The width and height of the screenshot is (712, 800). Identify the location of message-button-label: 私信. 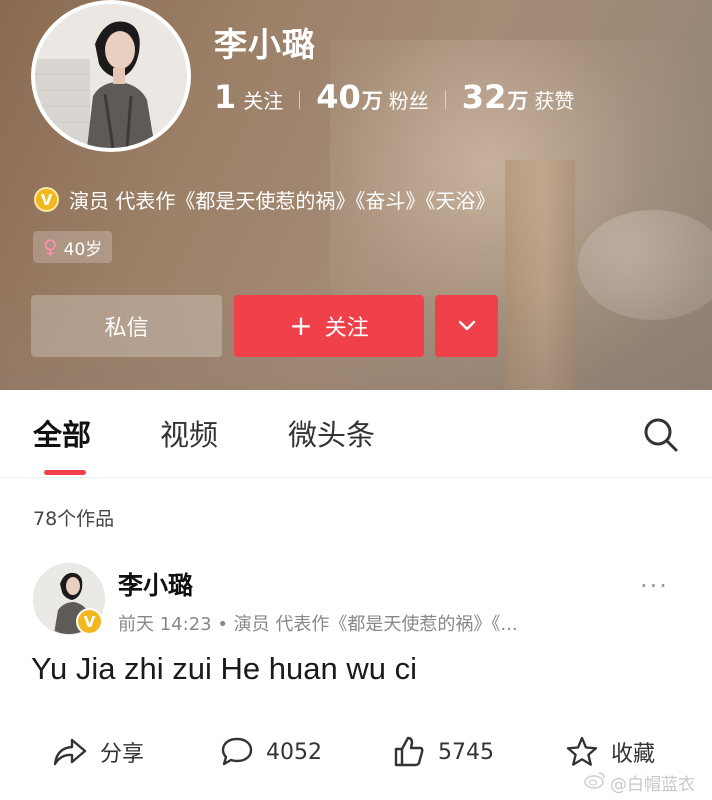
(126, 328).